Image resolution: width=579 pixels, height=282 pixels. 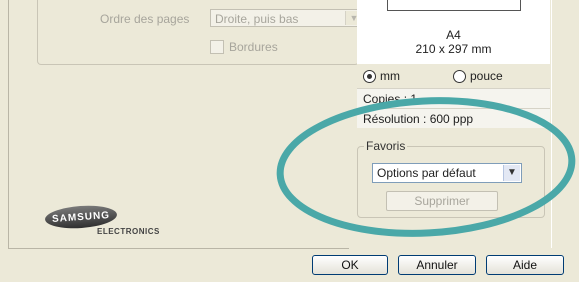 I want to click on copies-info: Copies : 1, so click(x=453, y=98).